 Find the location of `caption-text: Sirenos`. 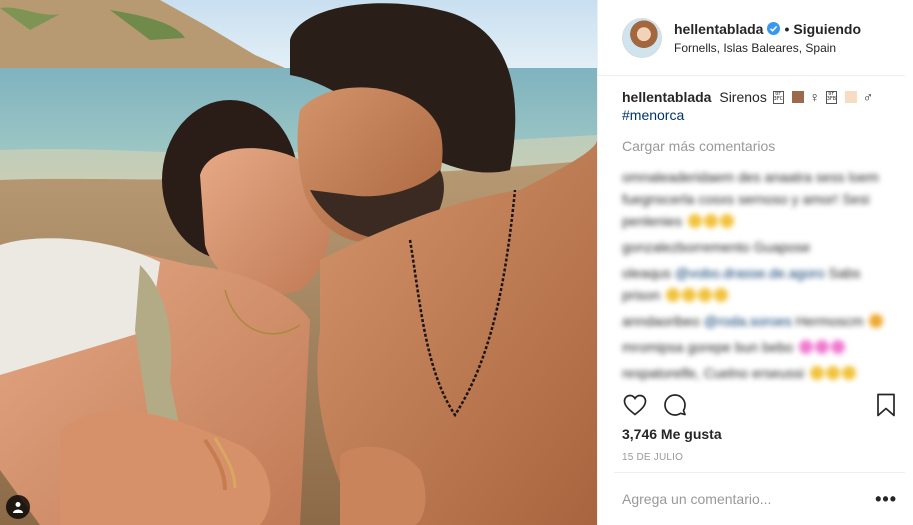

caption-text: Sirenos is located at coordinates (743, 97).